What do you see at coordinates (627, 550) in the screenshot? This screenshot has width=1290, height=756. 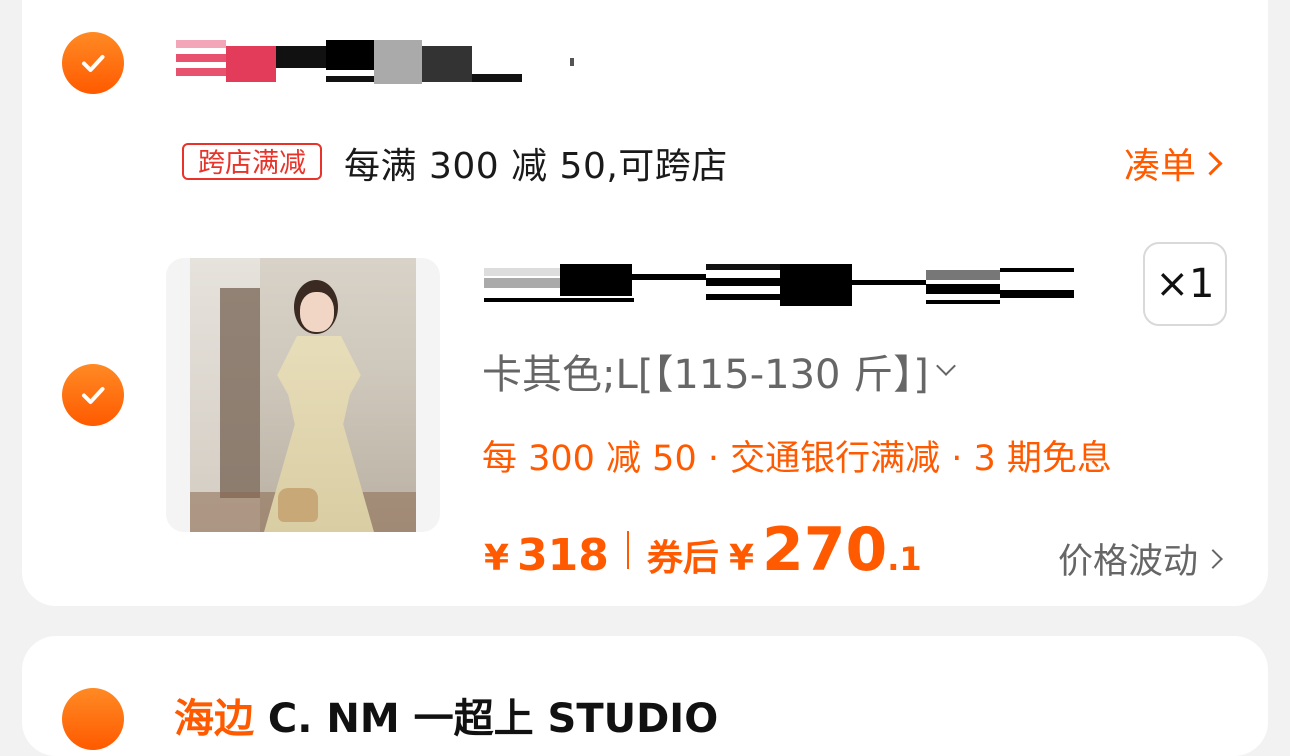 I see `price-divider` at bounding box center [627, 550].